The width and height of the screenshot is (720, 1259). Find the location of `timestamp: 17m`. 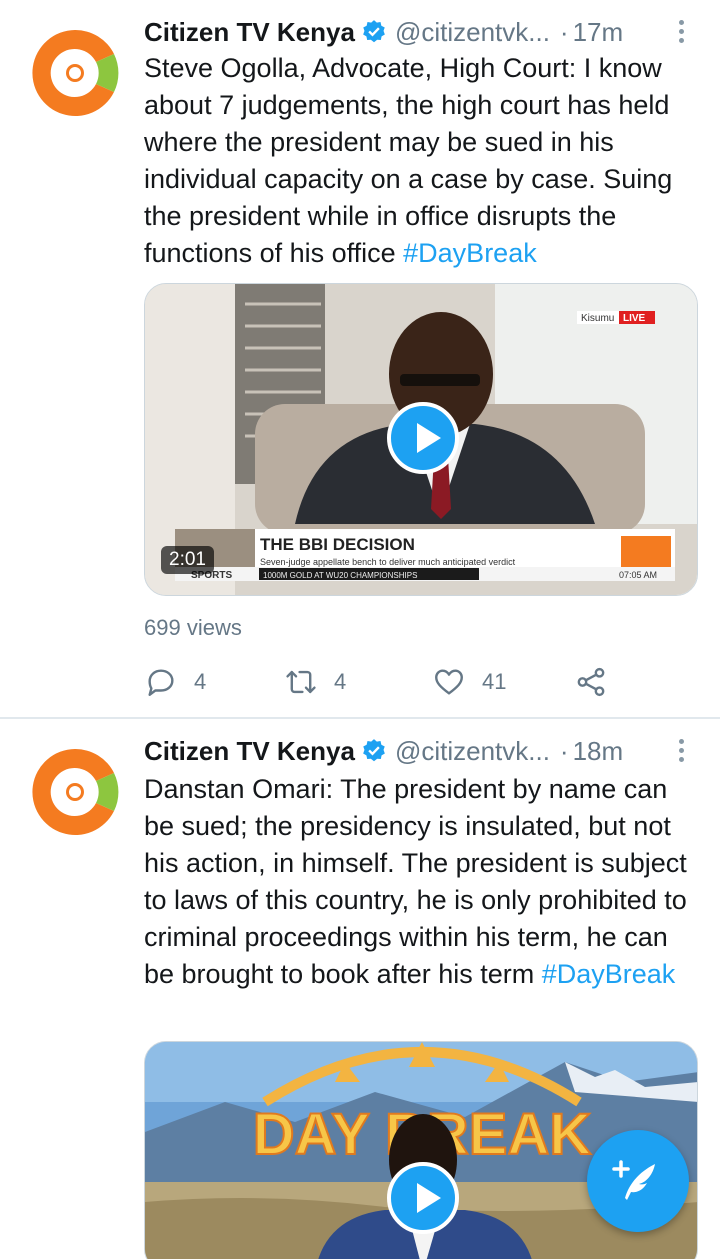

timestamp: 17m is located at coordinates (598, 32).